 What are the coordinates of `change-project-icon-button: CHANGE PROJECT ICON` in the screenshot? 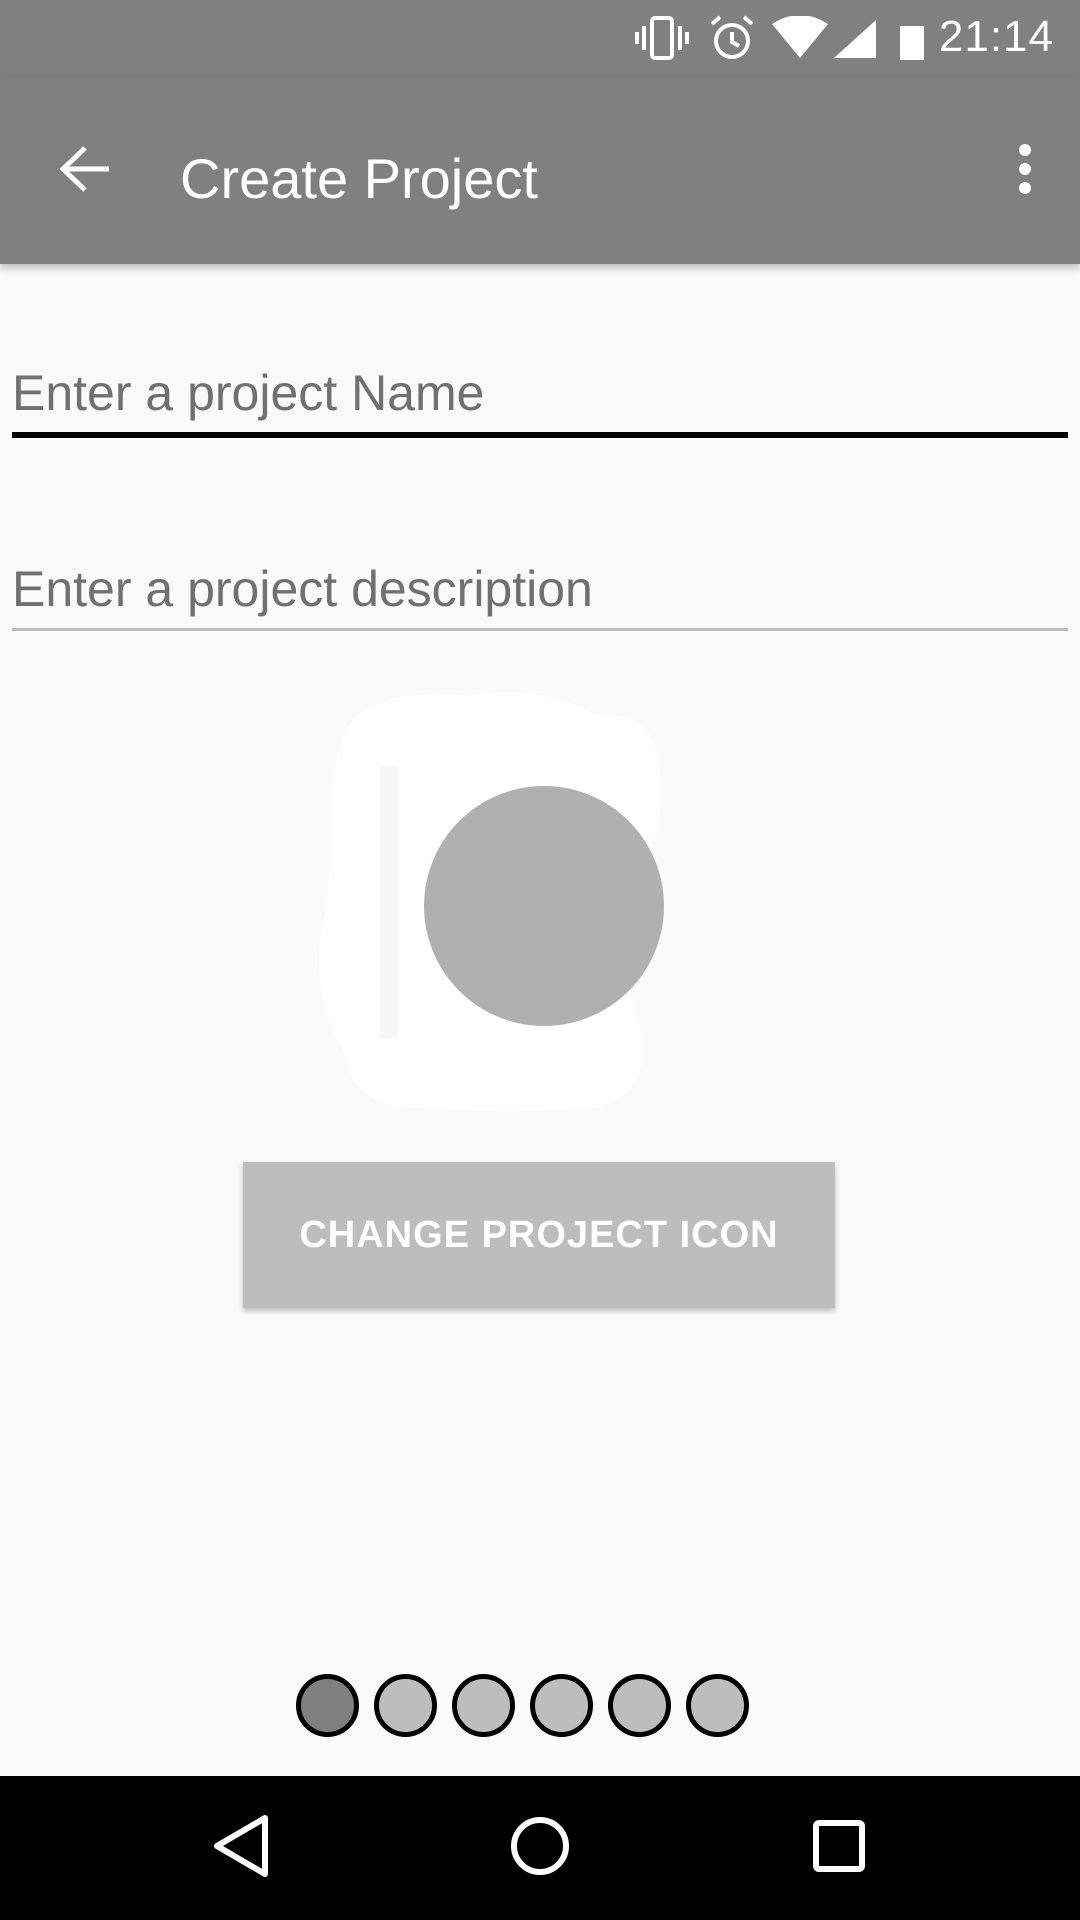 It's located at (539, 1235).